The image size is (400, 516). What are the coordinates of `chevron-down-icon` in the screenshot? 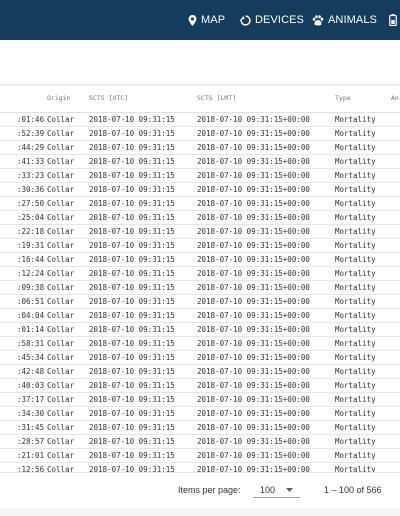 It's located at (289, 490).